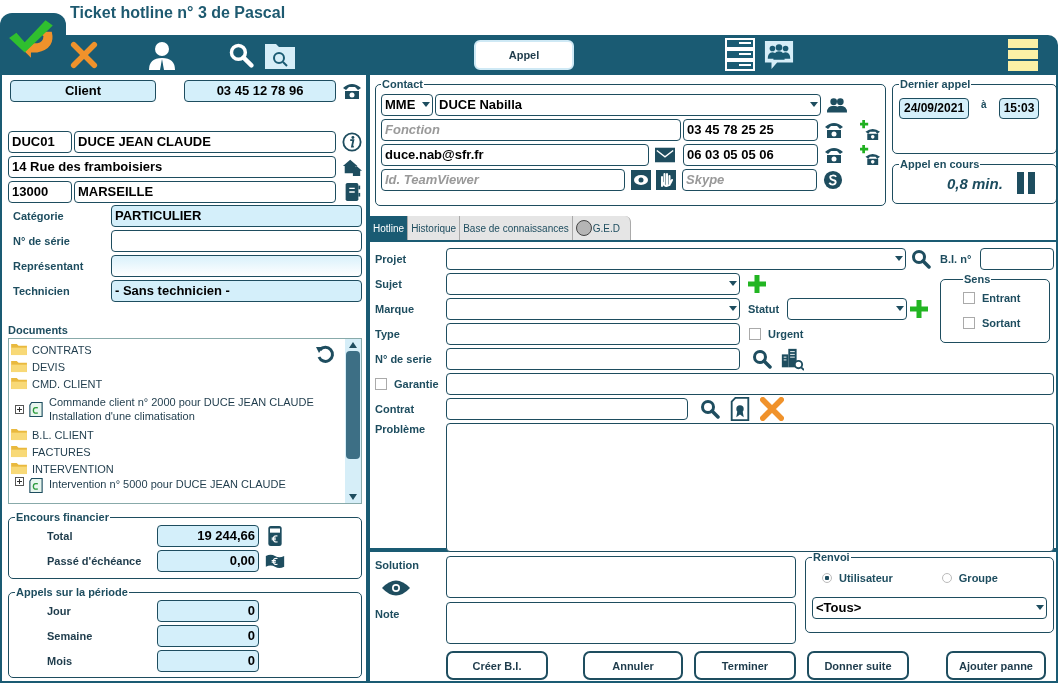 The height and width of the screenshot is (683, 1058). I want to click on scroll-up-icon, so click(353, 345).